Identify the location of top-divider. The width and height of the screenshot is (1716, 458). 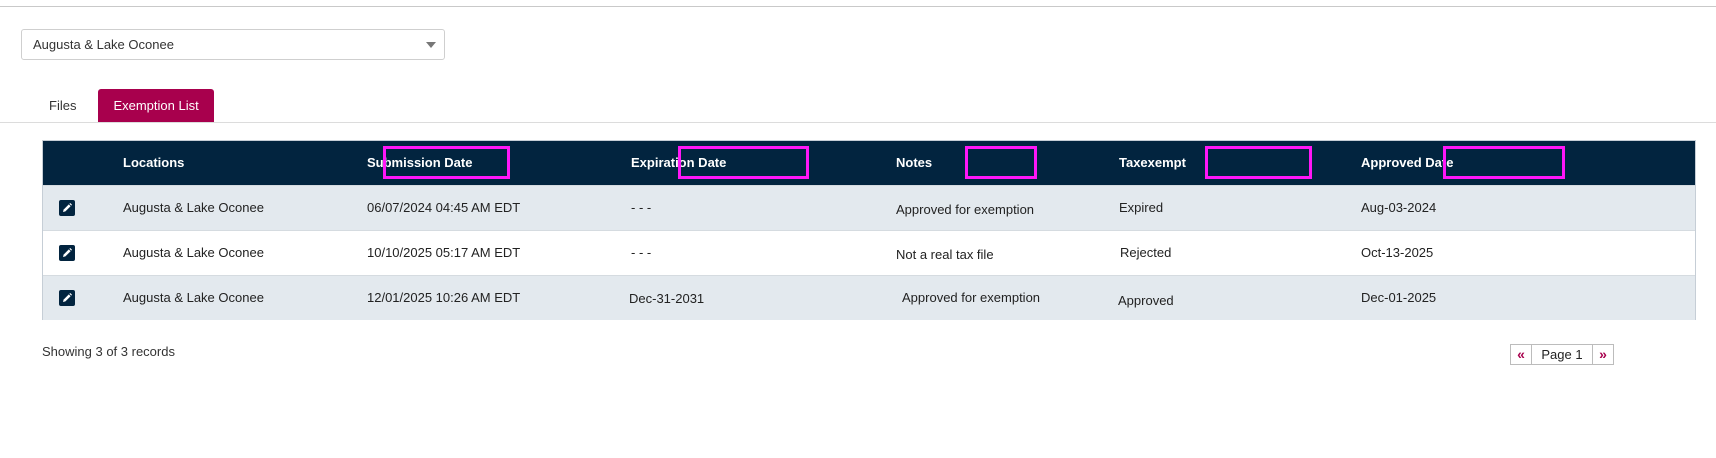
(858, 6).